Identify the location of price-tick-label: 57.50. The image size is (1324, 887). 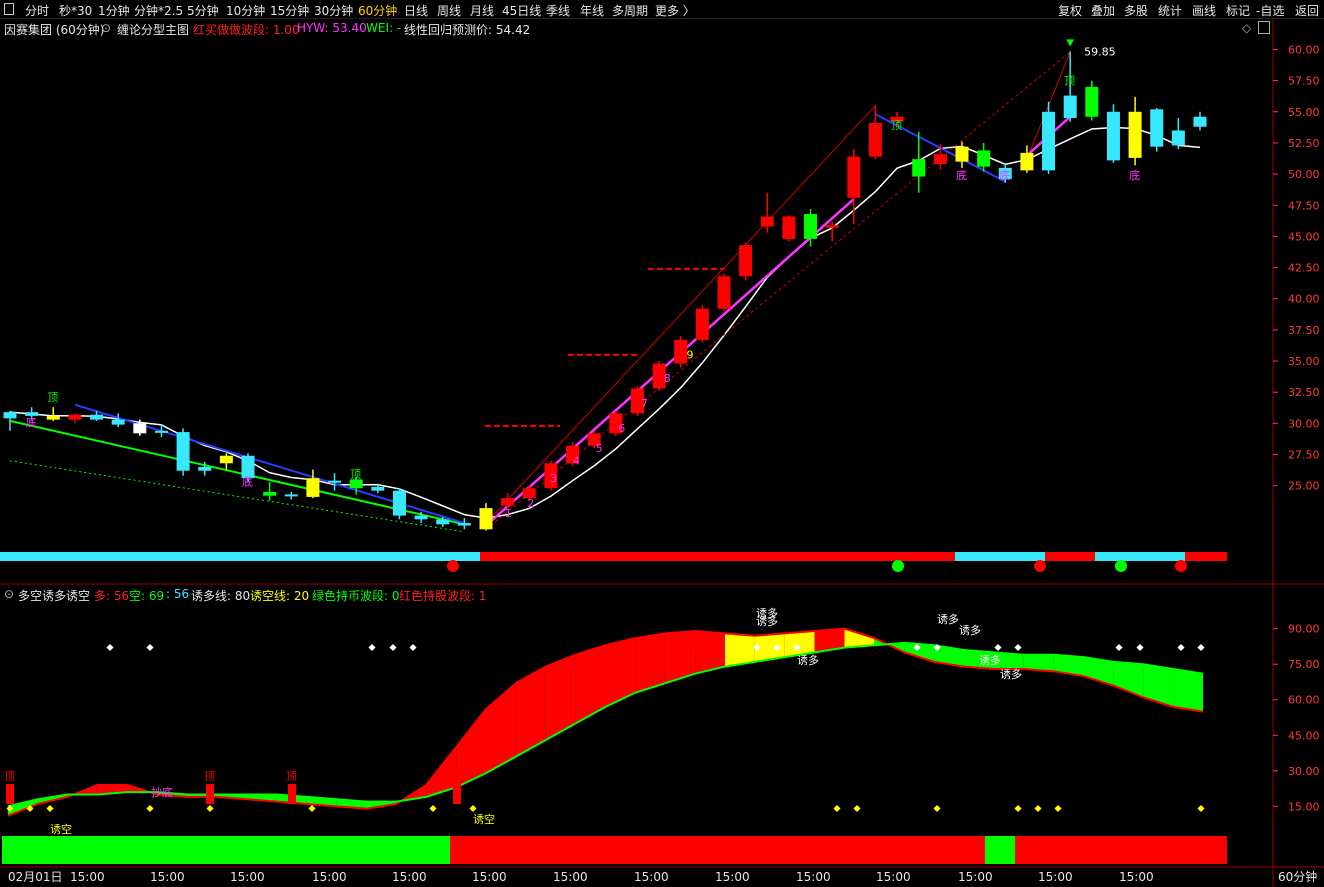
(1304, 81).